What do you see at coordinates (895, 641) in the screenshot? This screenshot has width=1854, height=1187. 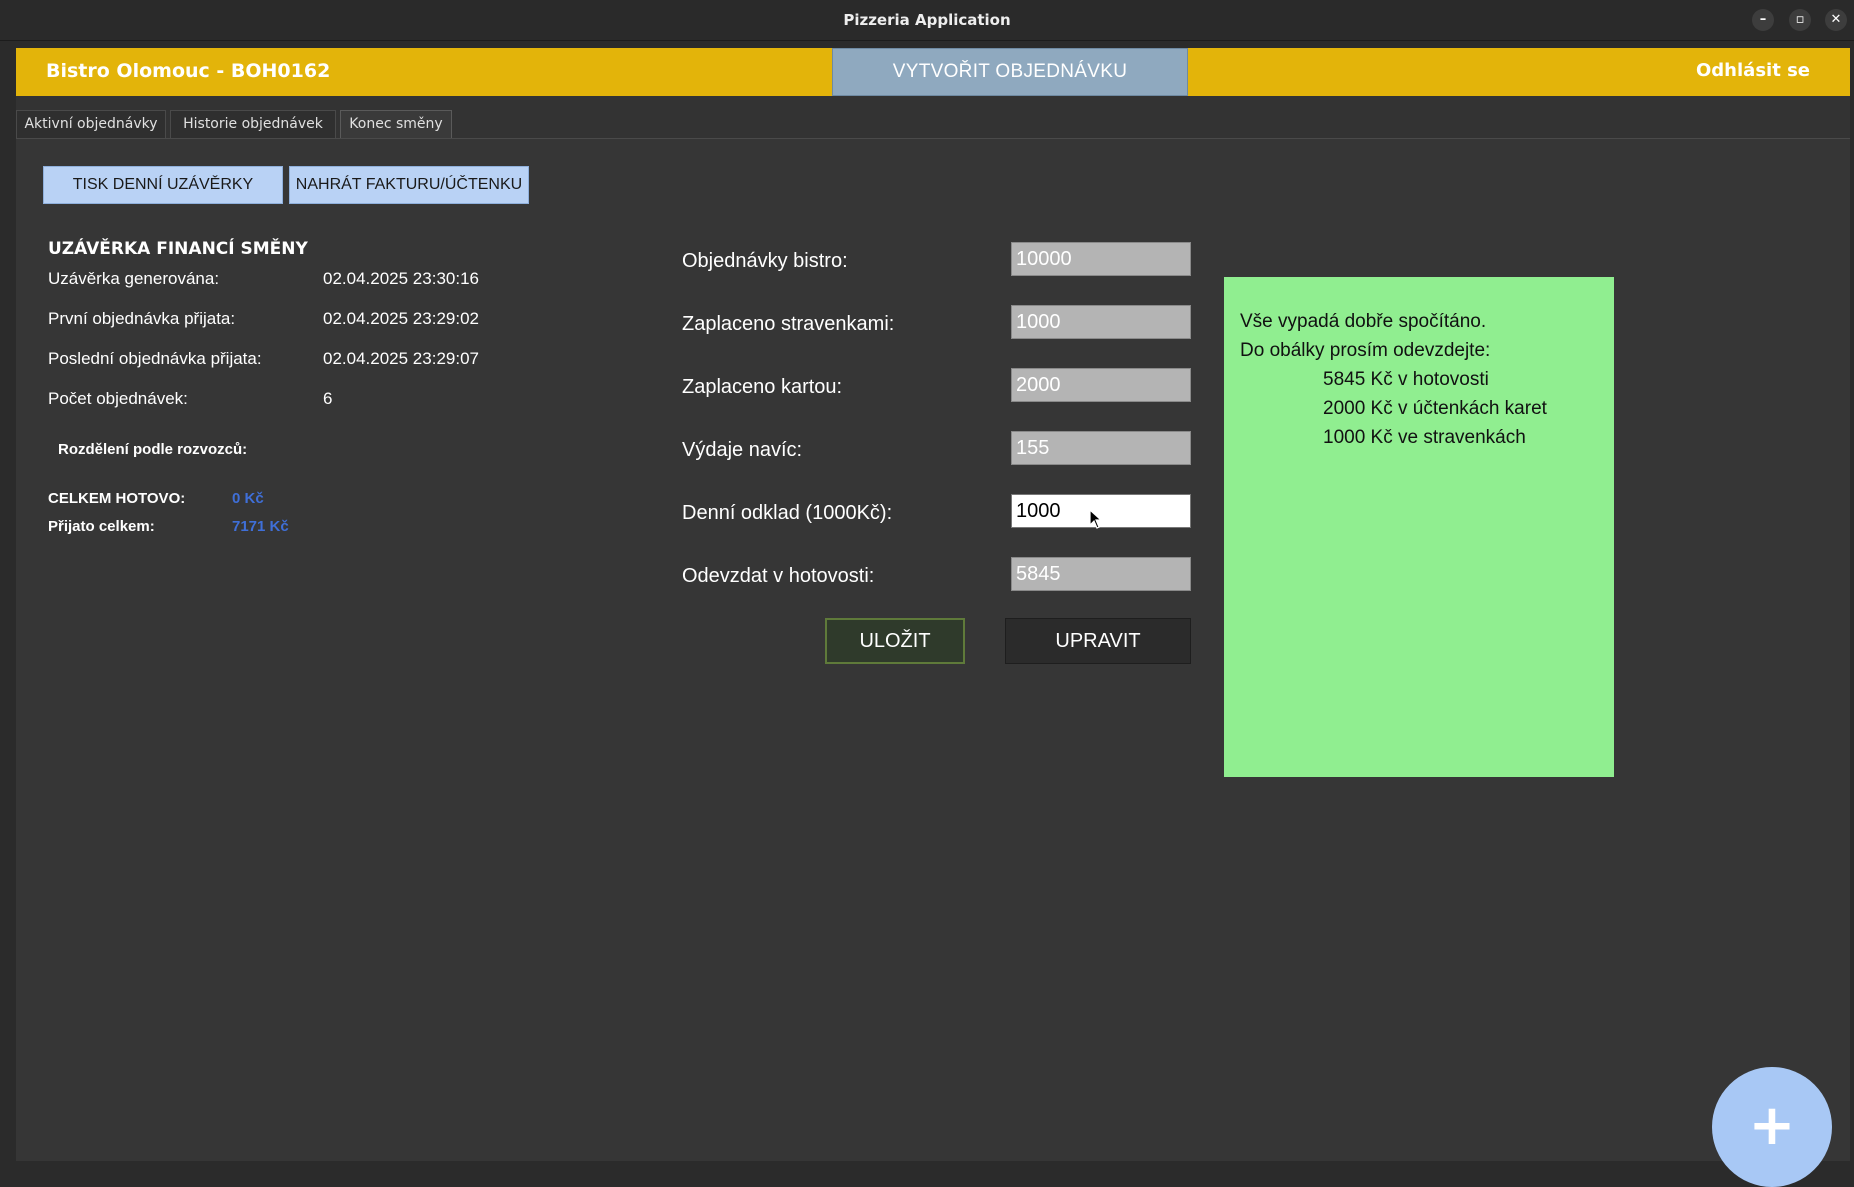 I see `save-button: ULOŽIT` at bounding box center [895, 641].